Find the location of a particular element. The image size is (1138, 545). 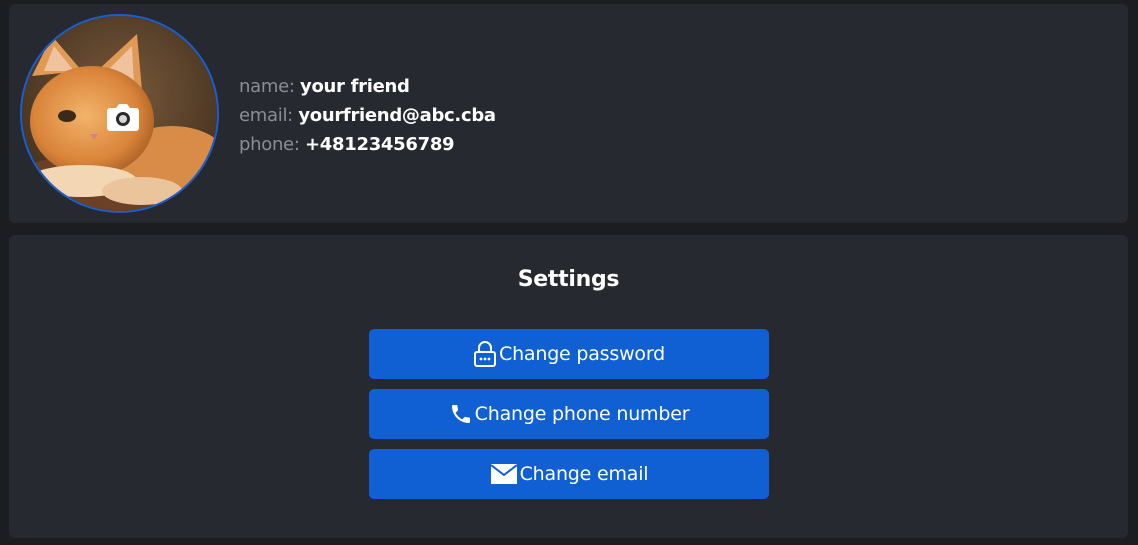

change-password-label: Change password is located at coordinates (582, 354).